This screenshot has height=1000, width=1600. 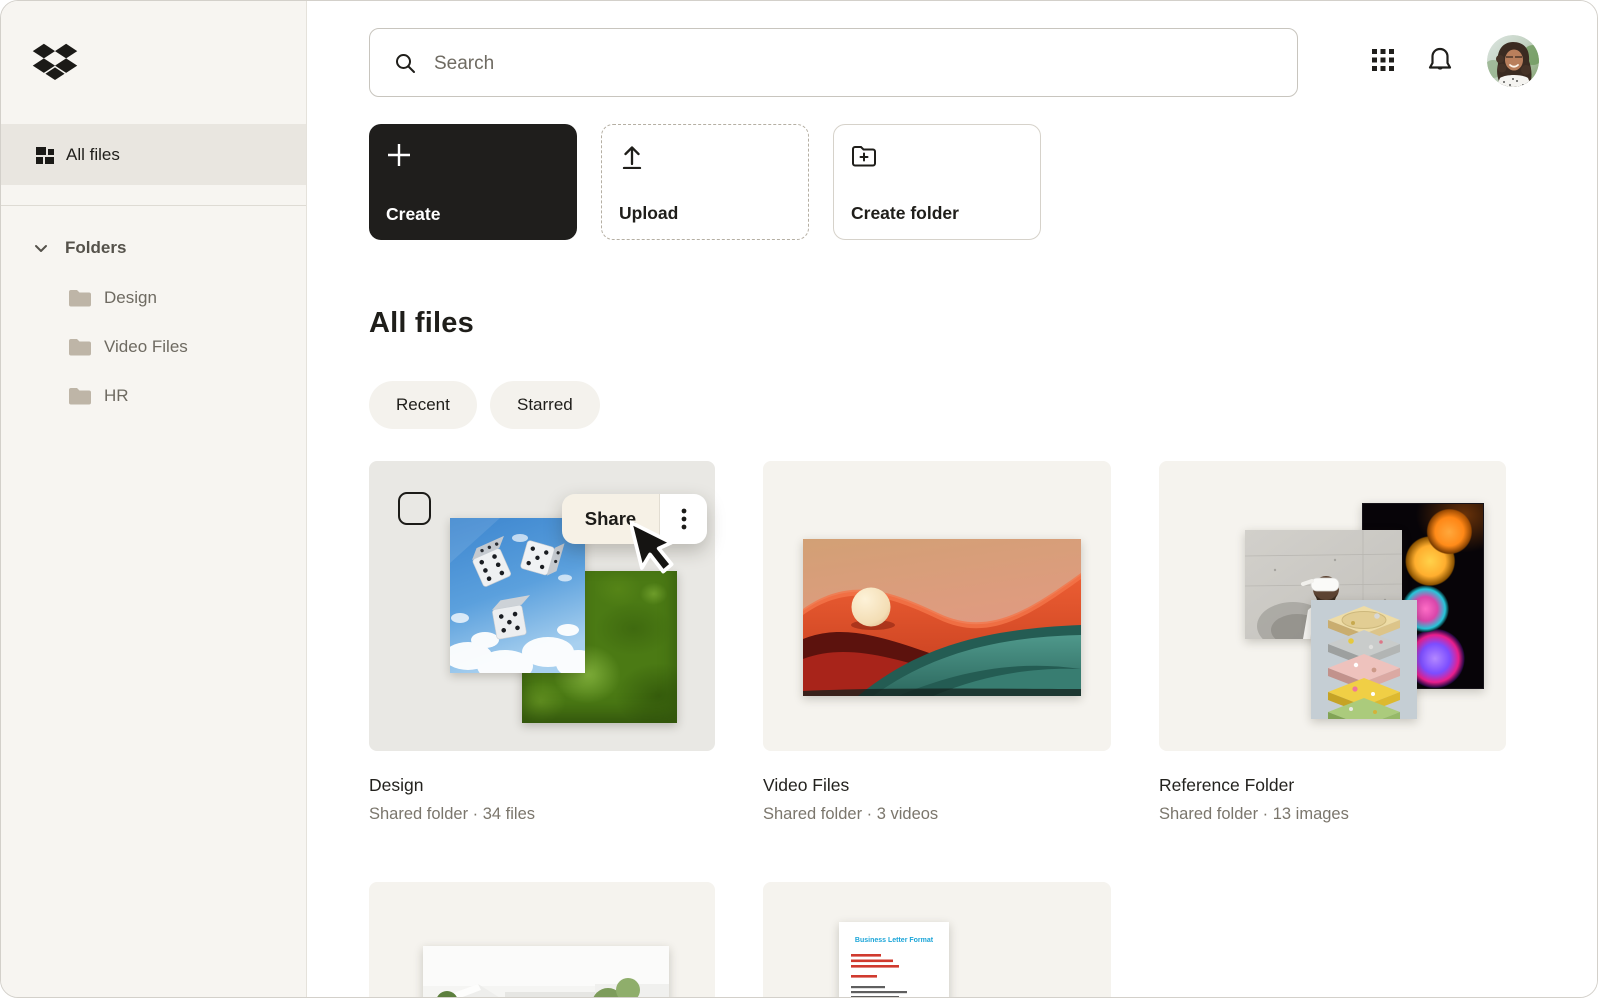 I want to click on isometric-layers-image, so click(x=1364, y=659).